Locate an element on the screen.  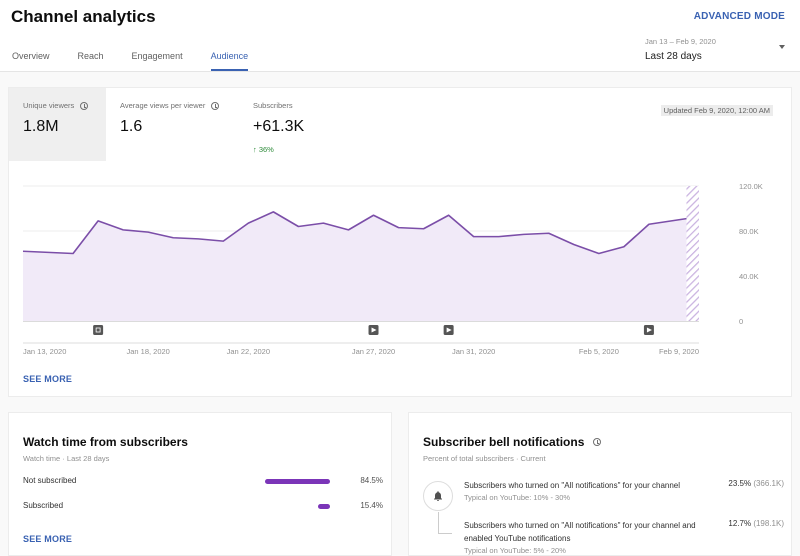
notification-value: 12.7% (198.1K) is located at coordinates (756, 523).